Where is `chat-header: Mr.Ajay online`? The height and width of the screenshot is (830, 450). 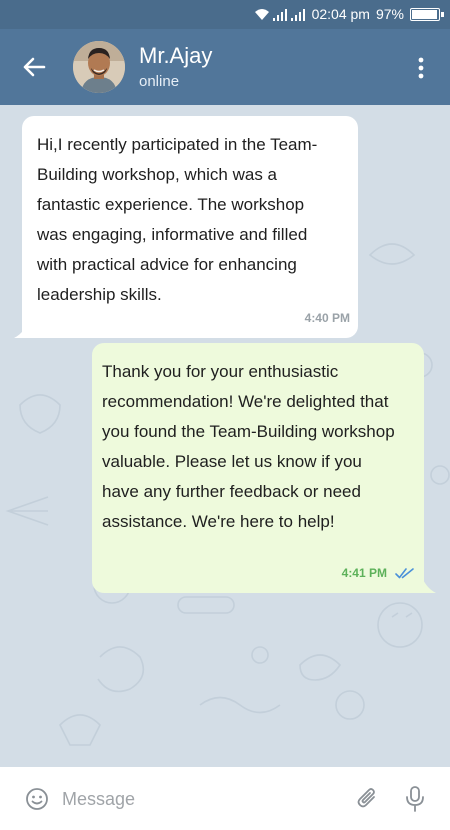 chat-header: Mr.Ajay online is located at coordinates (225, 67).